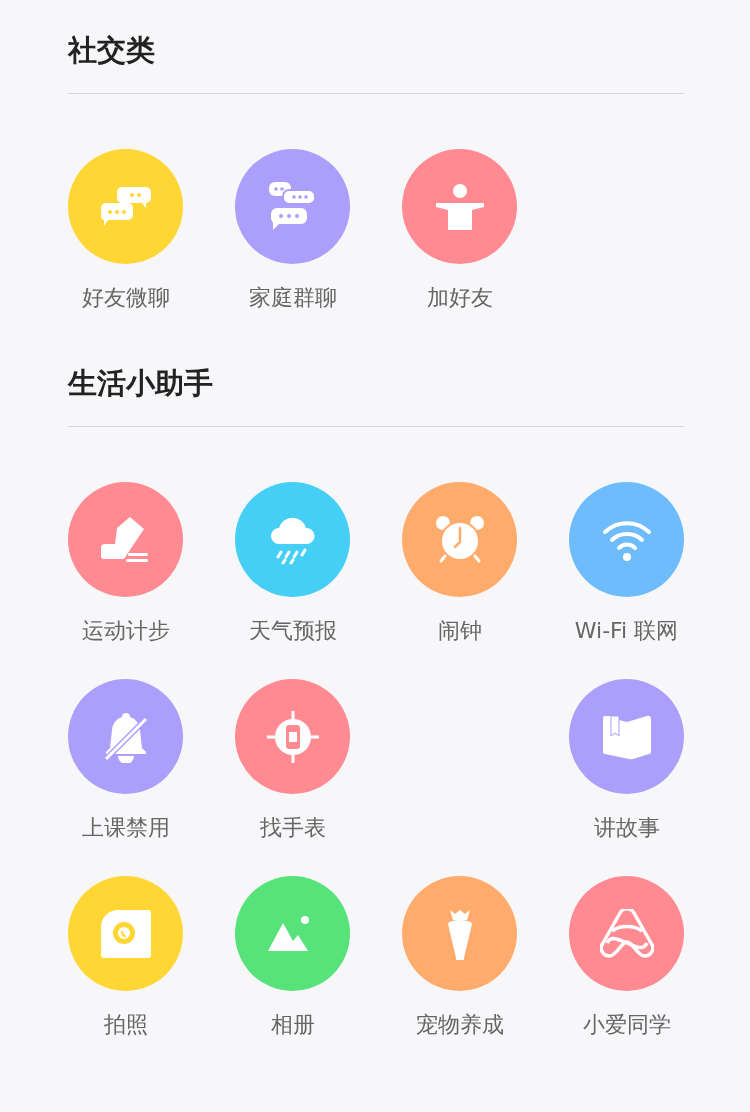 The height and width of the screenshot is (1112, 750). What do you see at coordinates (459, 1025) in the screenshot?
I see `app-label: 宠物养成` at bounding box center [459, 1025].